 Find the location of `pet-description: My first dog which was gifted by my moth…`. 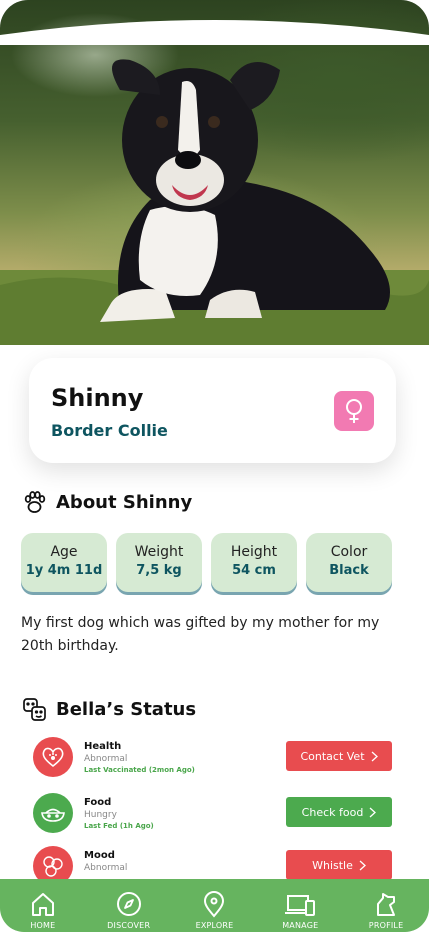

pet-description: My first dog which was gifted by my moth… is located at coordinates (200, 634).